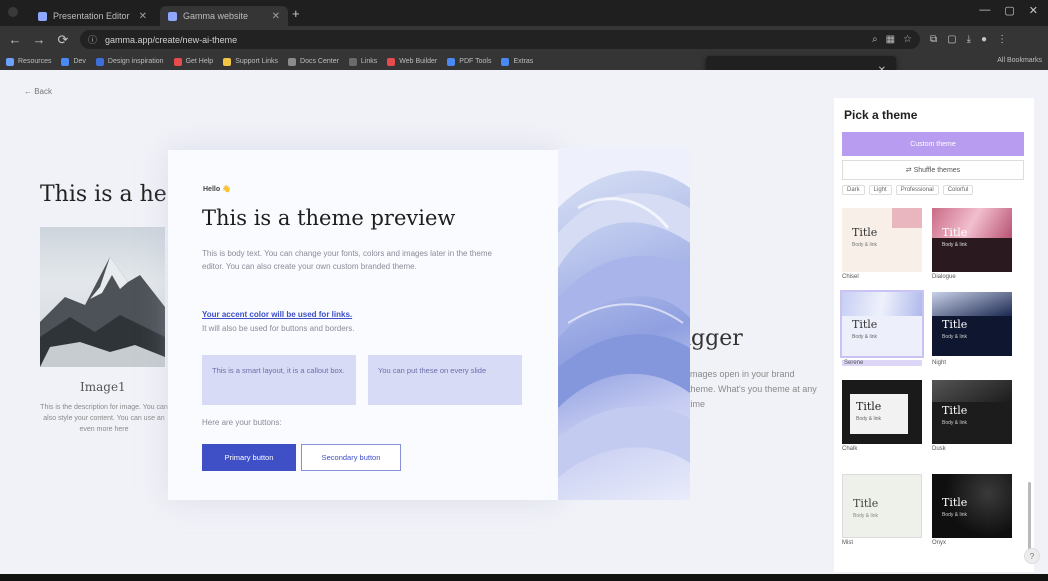 Image resolution: width=1048 pixels, height=581 pixels. I want to click on bookmark-item: Web Builder, so click(412, 61).